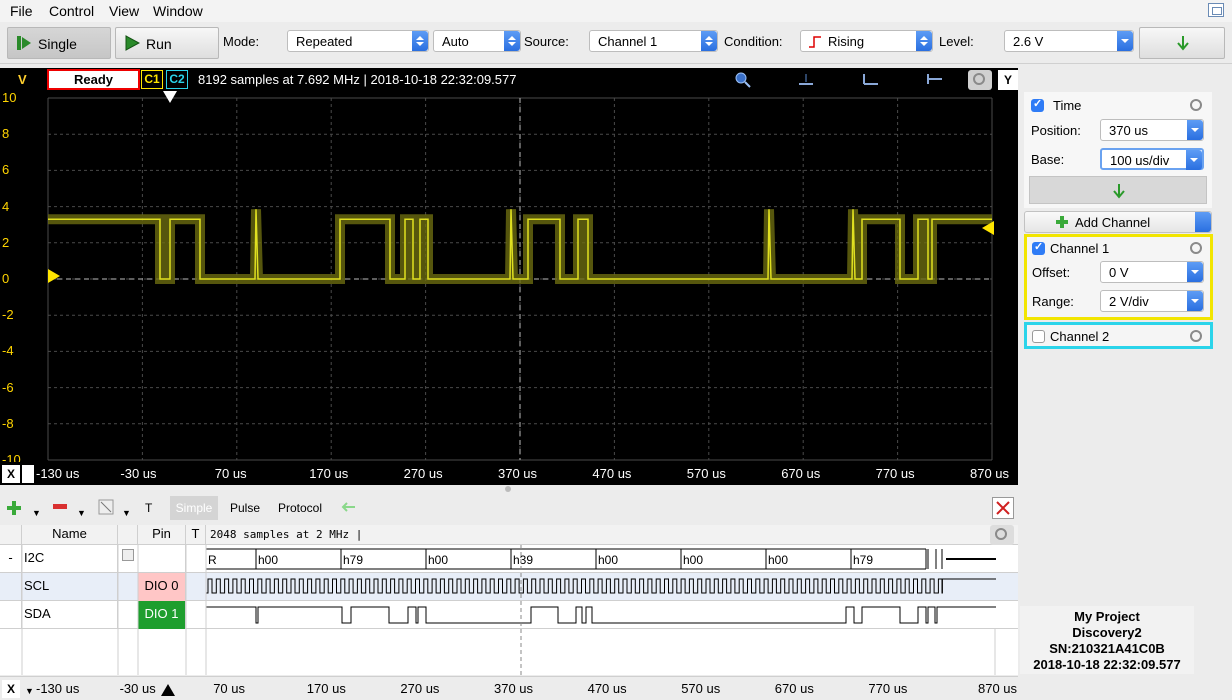 Image resolution: width=1232 pixels, height=700 pixels. Describe the element at coordinates (6, 134) in the screenshot. I see `y-tick-label: 8` at that location.